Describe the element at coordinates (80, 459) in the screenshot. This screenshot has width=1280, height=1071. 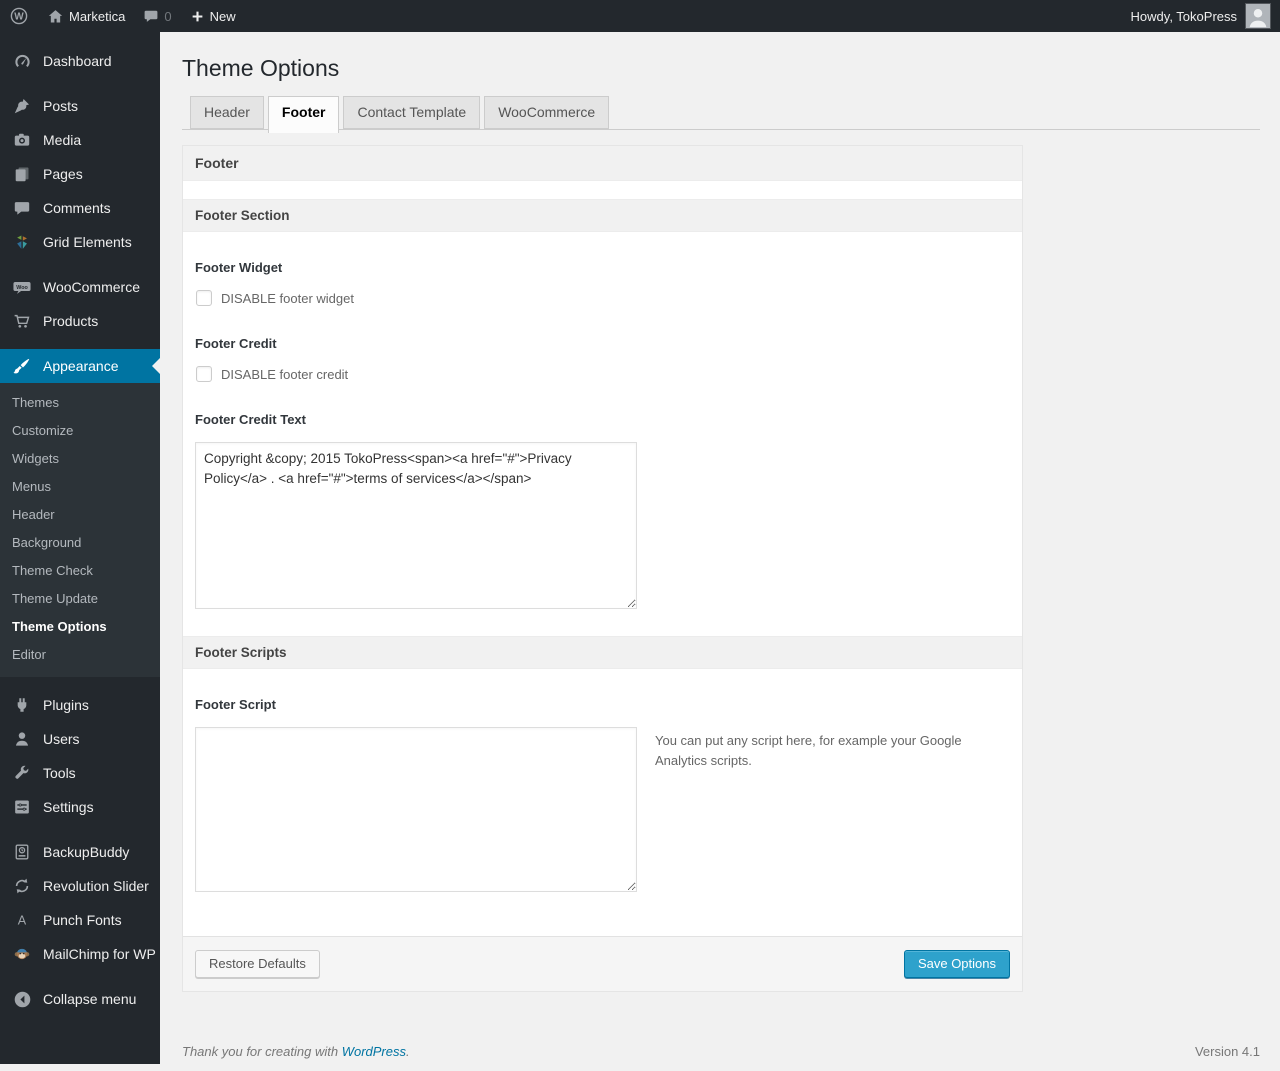
I see `submenu-item-widgets: Widgets` at that location.